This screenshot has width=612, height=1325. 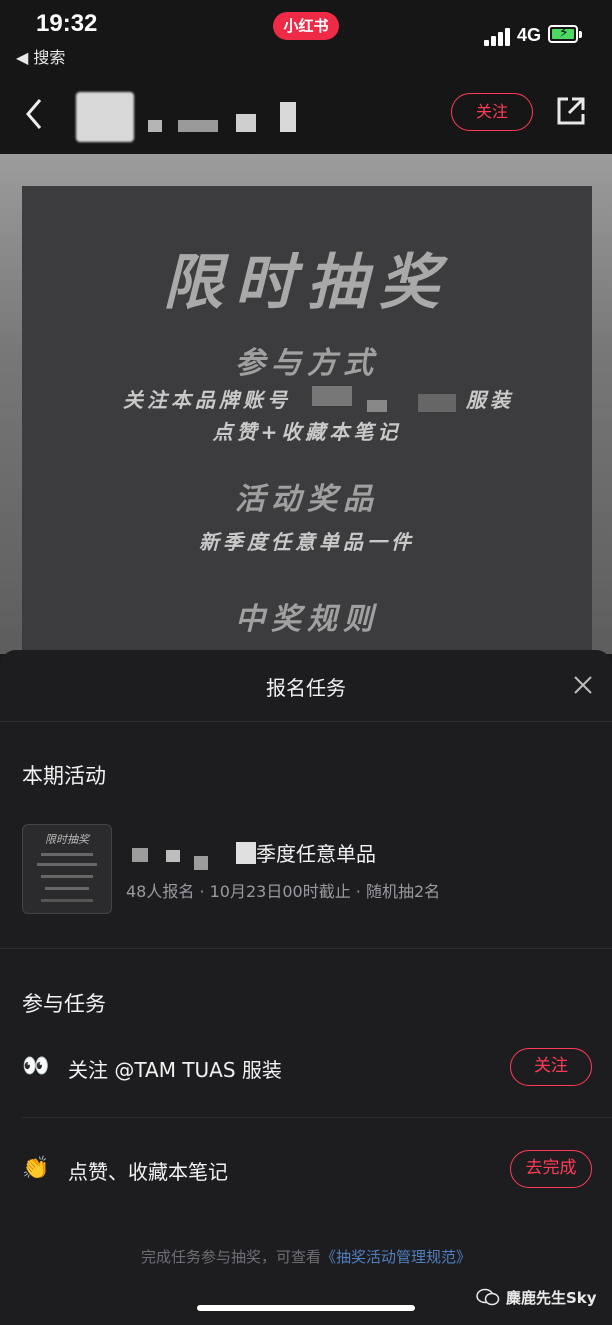 What do you see at coordinates (67, 869) in the screenshot?
I see `activity-thumbnail: 限时抽奖` at bounding box center [67, 869].